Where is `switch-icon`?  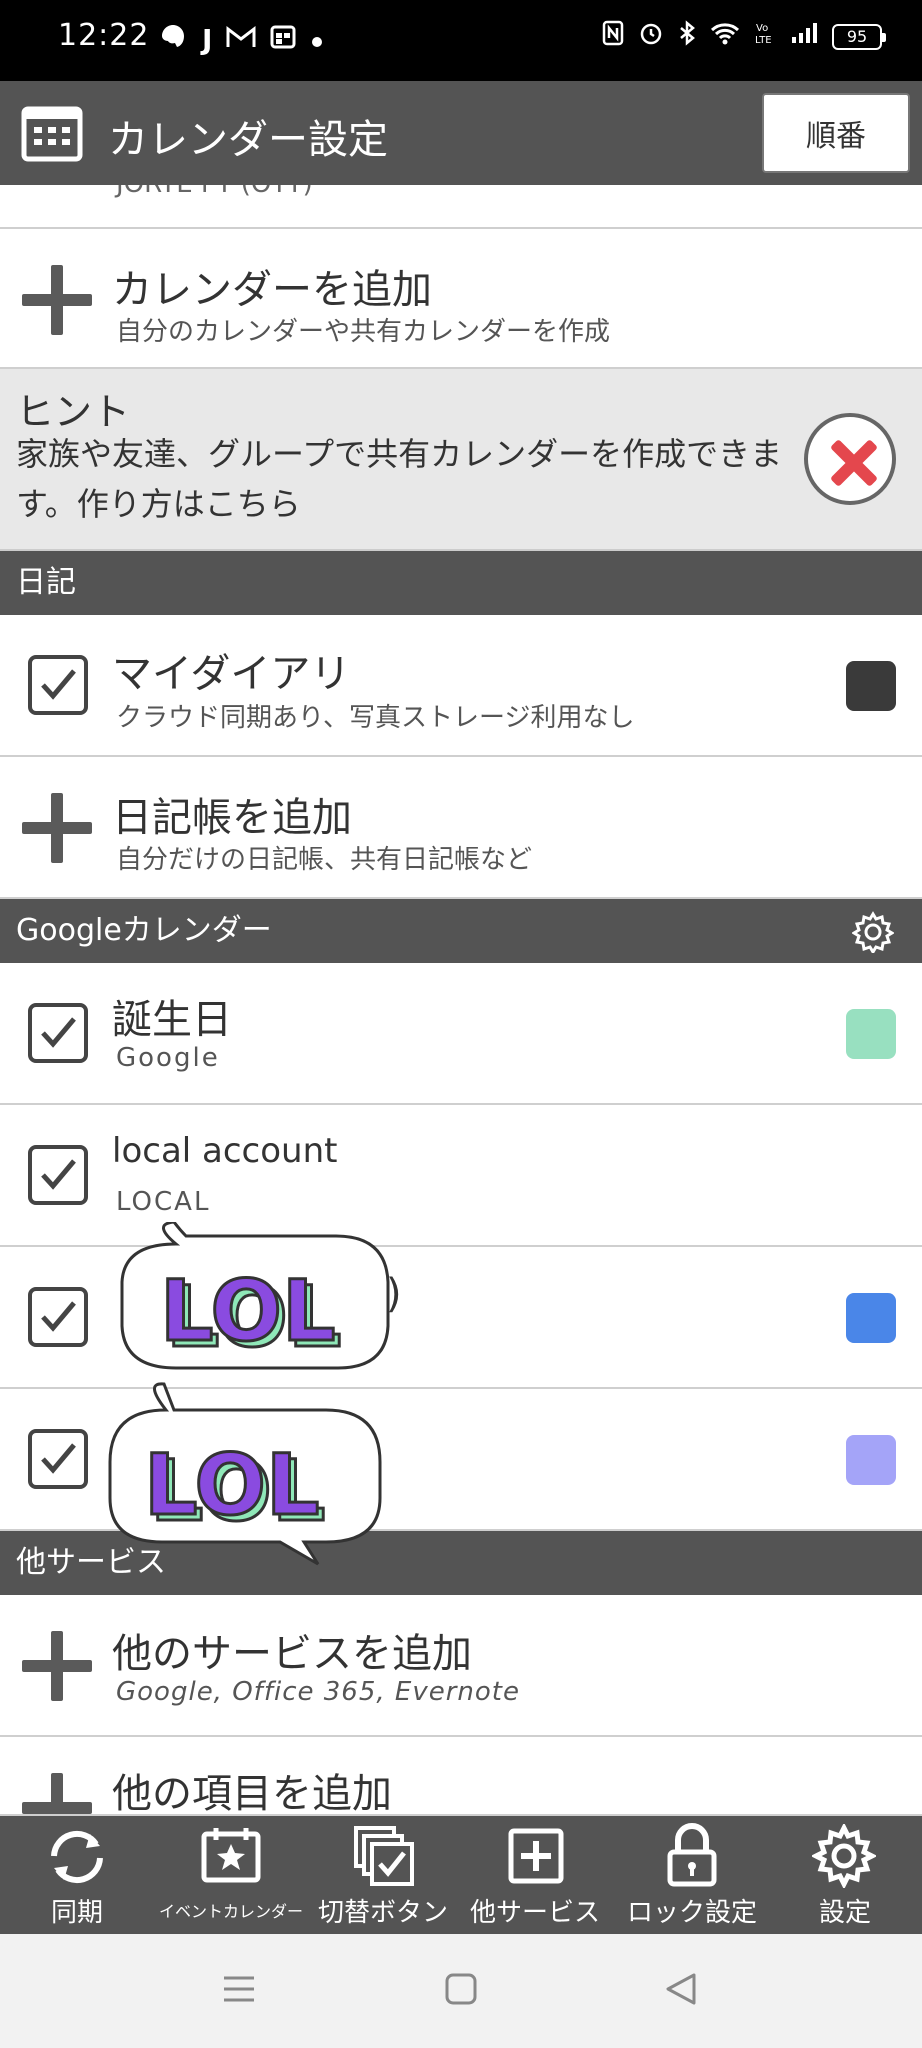
switch-icon is located at coordinates (384, 1858).